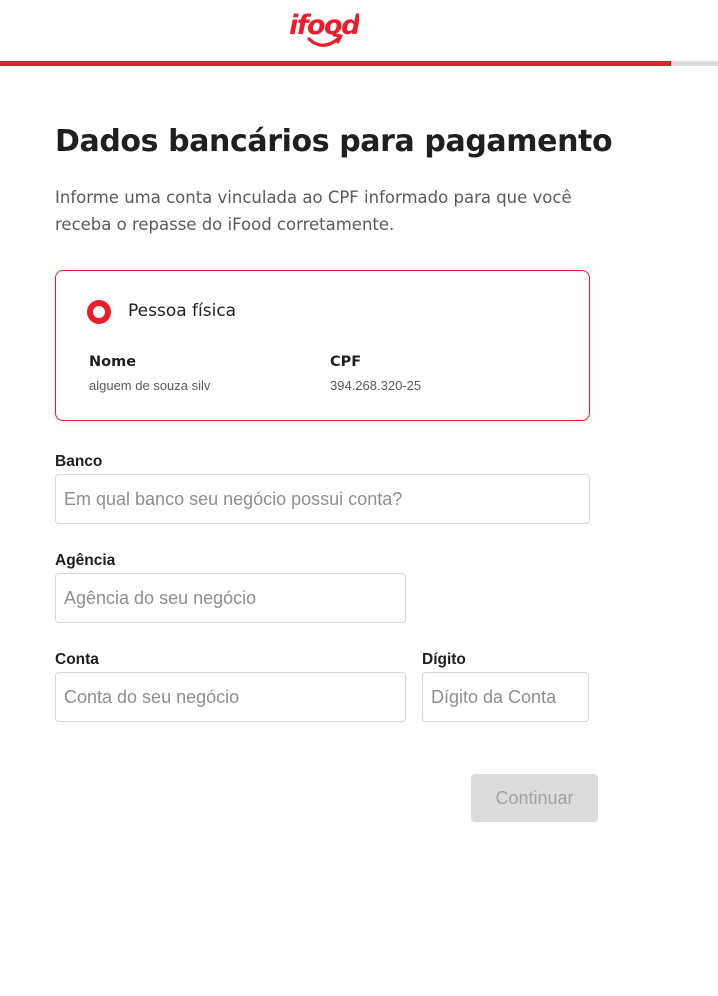 The width and height of the screenshot is (718, 996). I want to click on progress-bar, so click(359, 63).